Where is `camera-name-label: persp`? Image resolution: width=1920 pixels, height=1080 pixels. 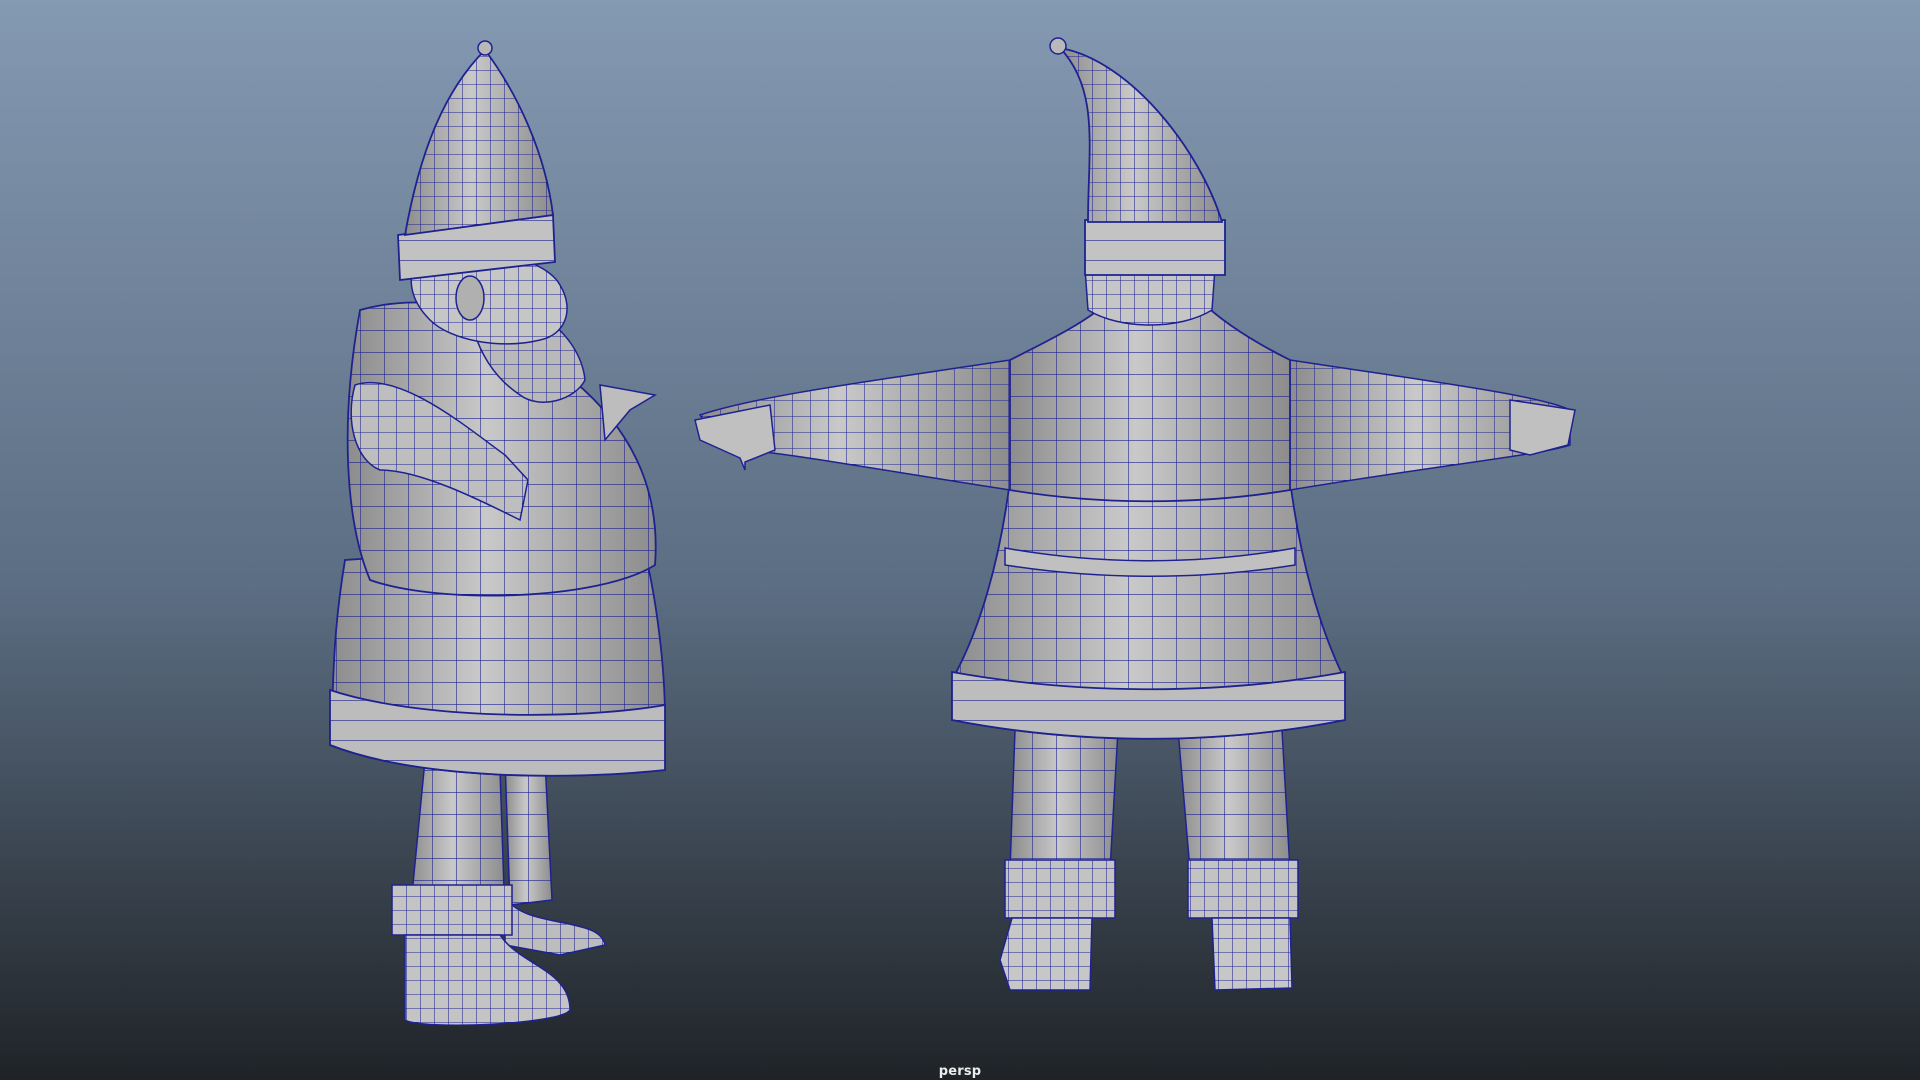 camera-name-label: persp is located at coordinates (960, 1071).